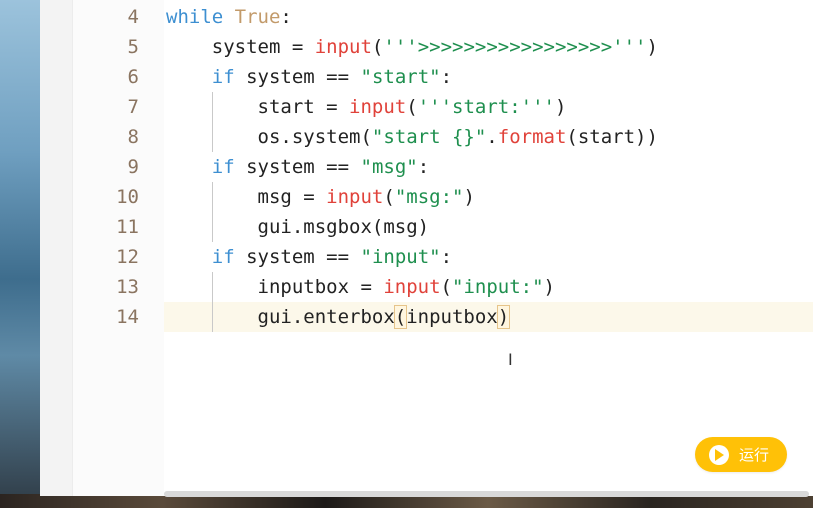 This screenshot has width=813, height=508. I want to click on code-text: gui.msgbox(msg), so click(298, 227).